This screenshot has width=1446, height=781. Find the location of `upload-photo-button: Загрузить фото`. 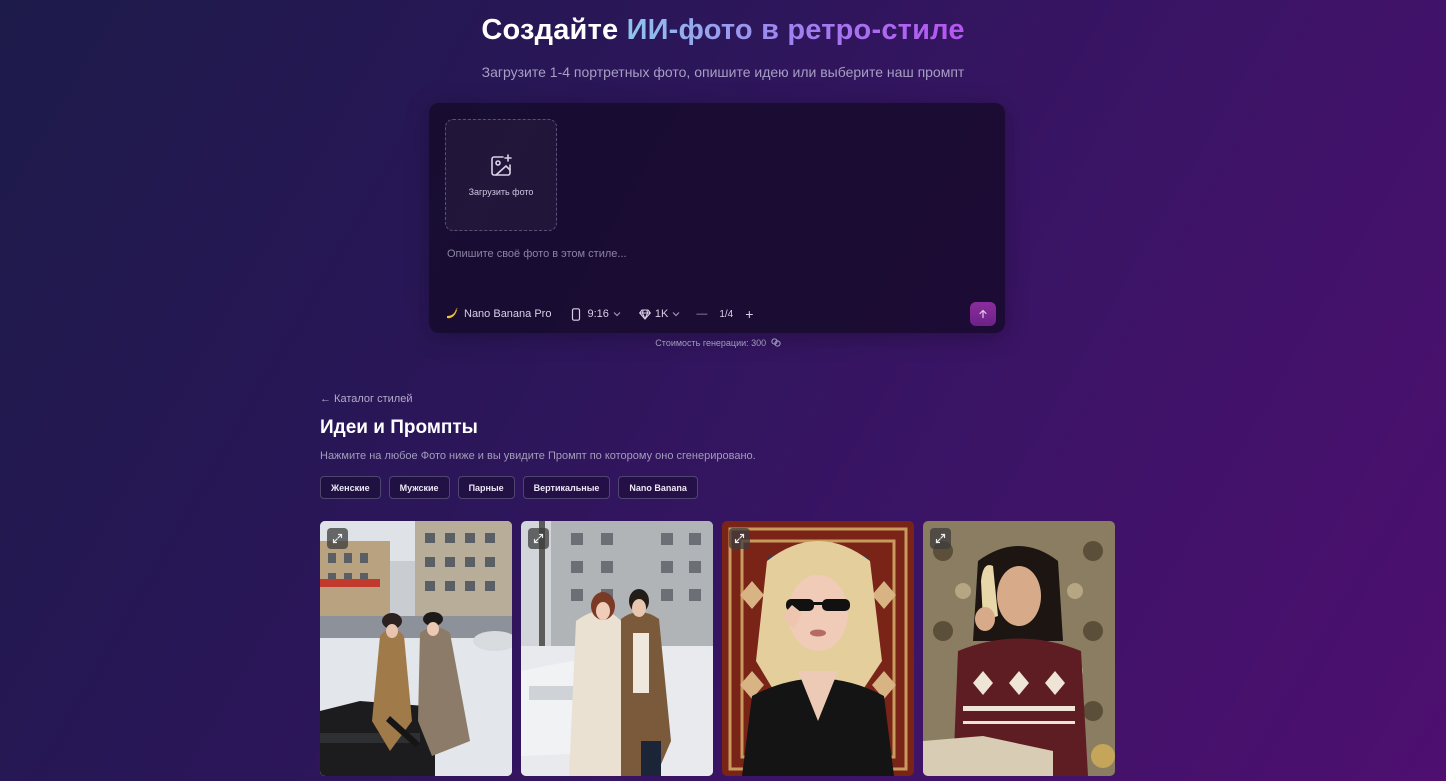

upload-photo-button: Загрузить фото is located at coordinates (501, 175).